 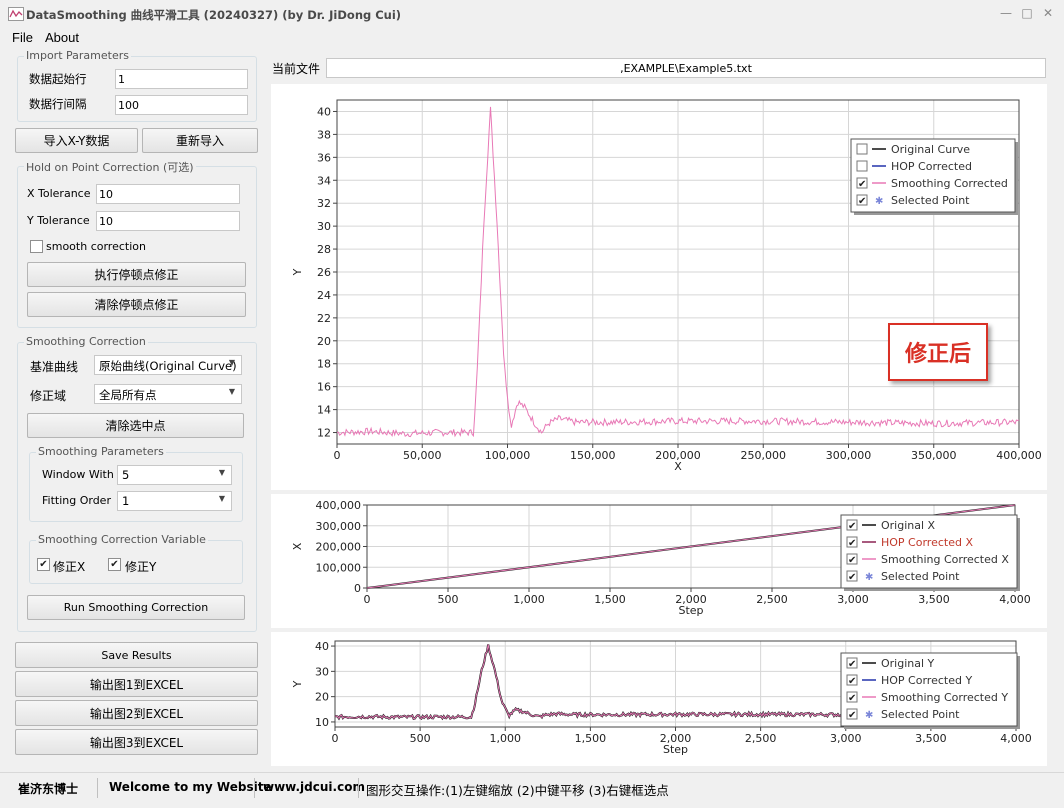 What do you see at coordinates (59, 193) in the screenshot?
I see `x-tolerance-label: X Tolerance` at bounding box center [59, 193].